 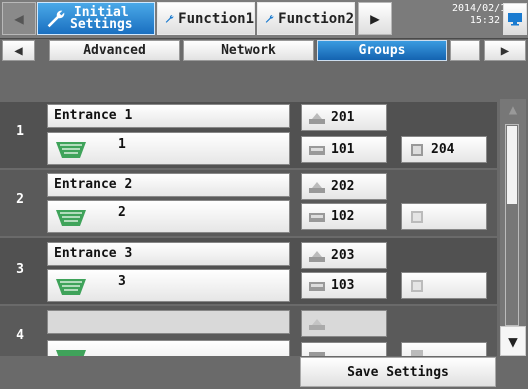 What do you see at coordinates (18, 50) in the screenshot?
I see `subtab-prev-arrow: ◀` at bounding box center [18, 50].